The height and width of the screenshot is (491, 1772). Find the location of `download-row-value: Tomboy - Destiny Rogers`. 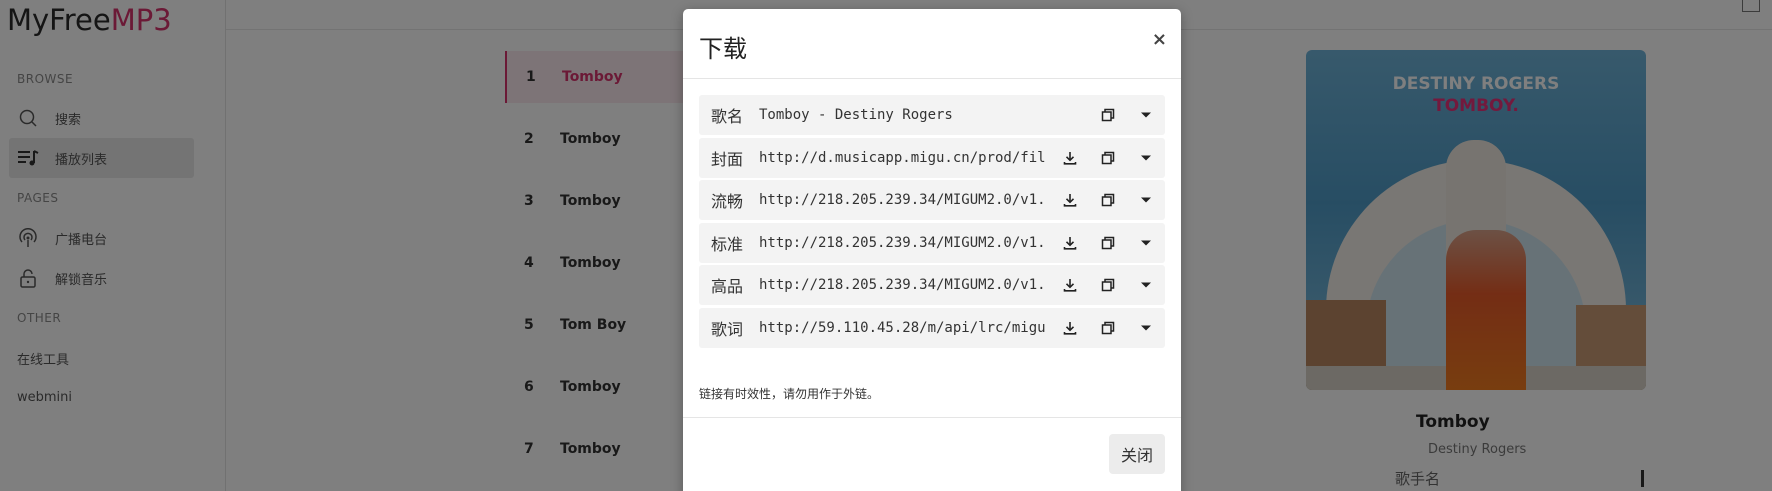

download-row-value: Tomboy - Destiny Rogers is located at coordinates (921, 115).